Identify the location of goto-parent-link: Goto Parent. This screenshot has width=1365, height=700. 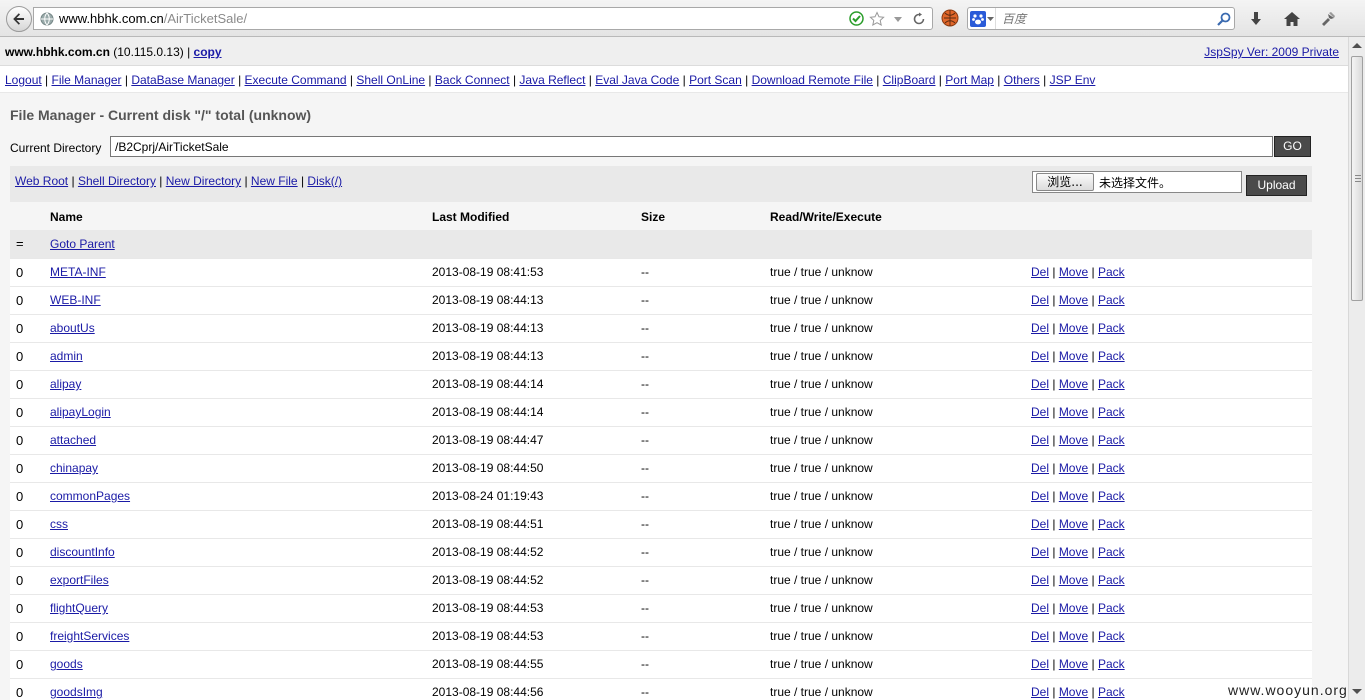
(82, 244).